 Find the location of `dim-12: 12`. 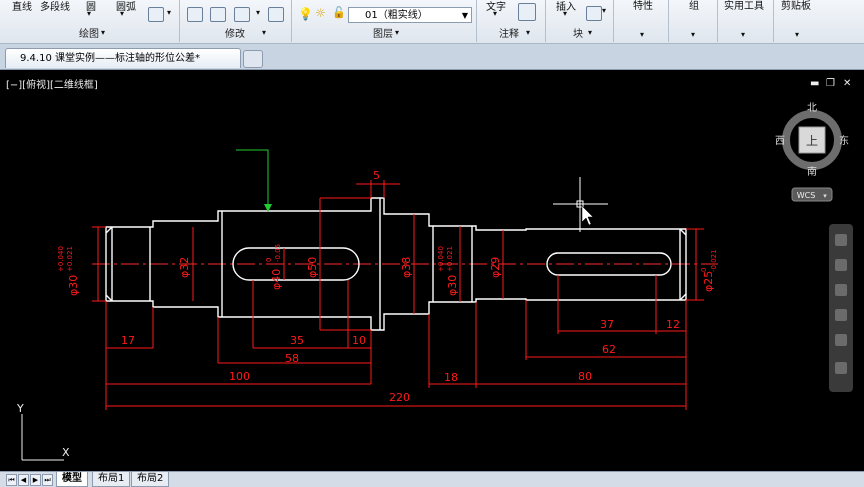

dim-12: 12 is located at coordinates (673, 324).